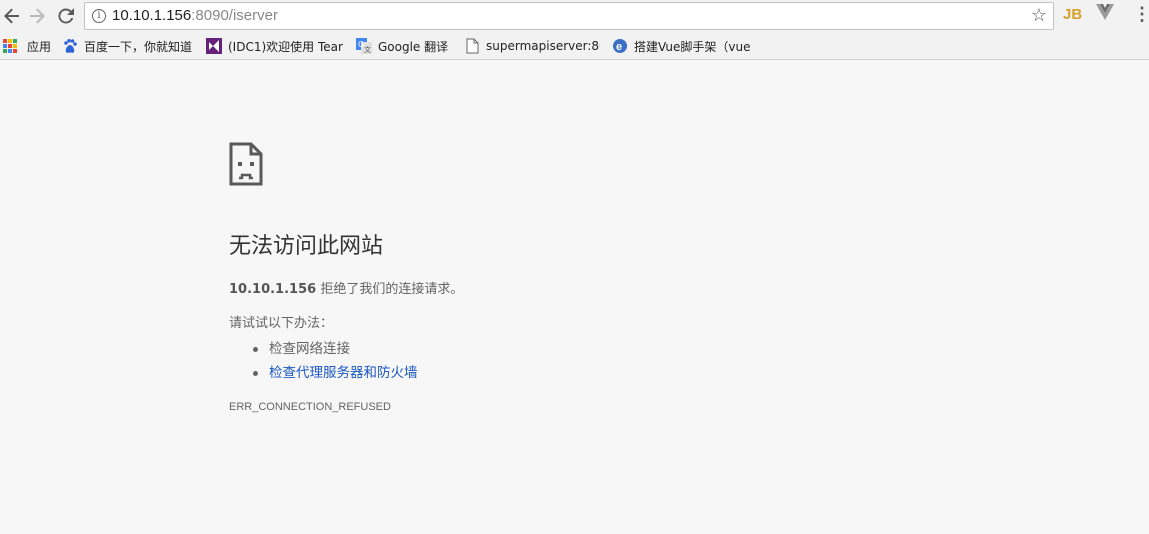 Image resolution: width=1149 pixels, height=534 pixels. Describe the element at coordinates (591, 349) in the screenshot. I see `suggestion-check-network: 检查网络连接` at that location.